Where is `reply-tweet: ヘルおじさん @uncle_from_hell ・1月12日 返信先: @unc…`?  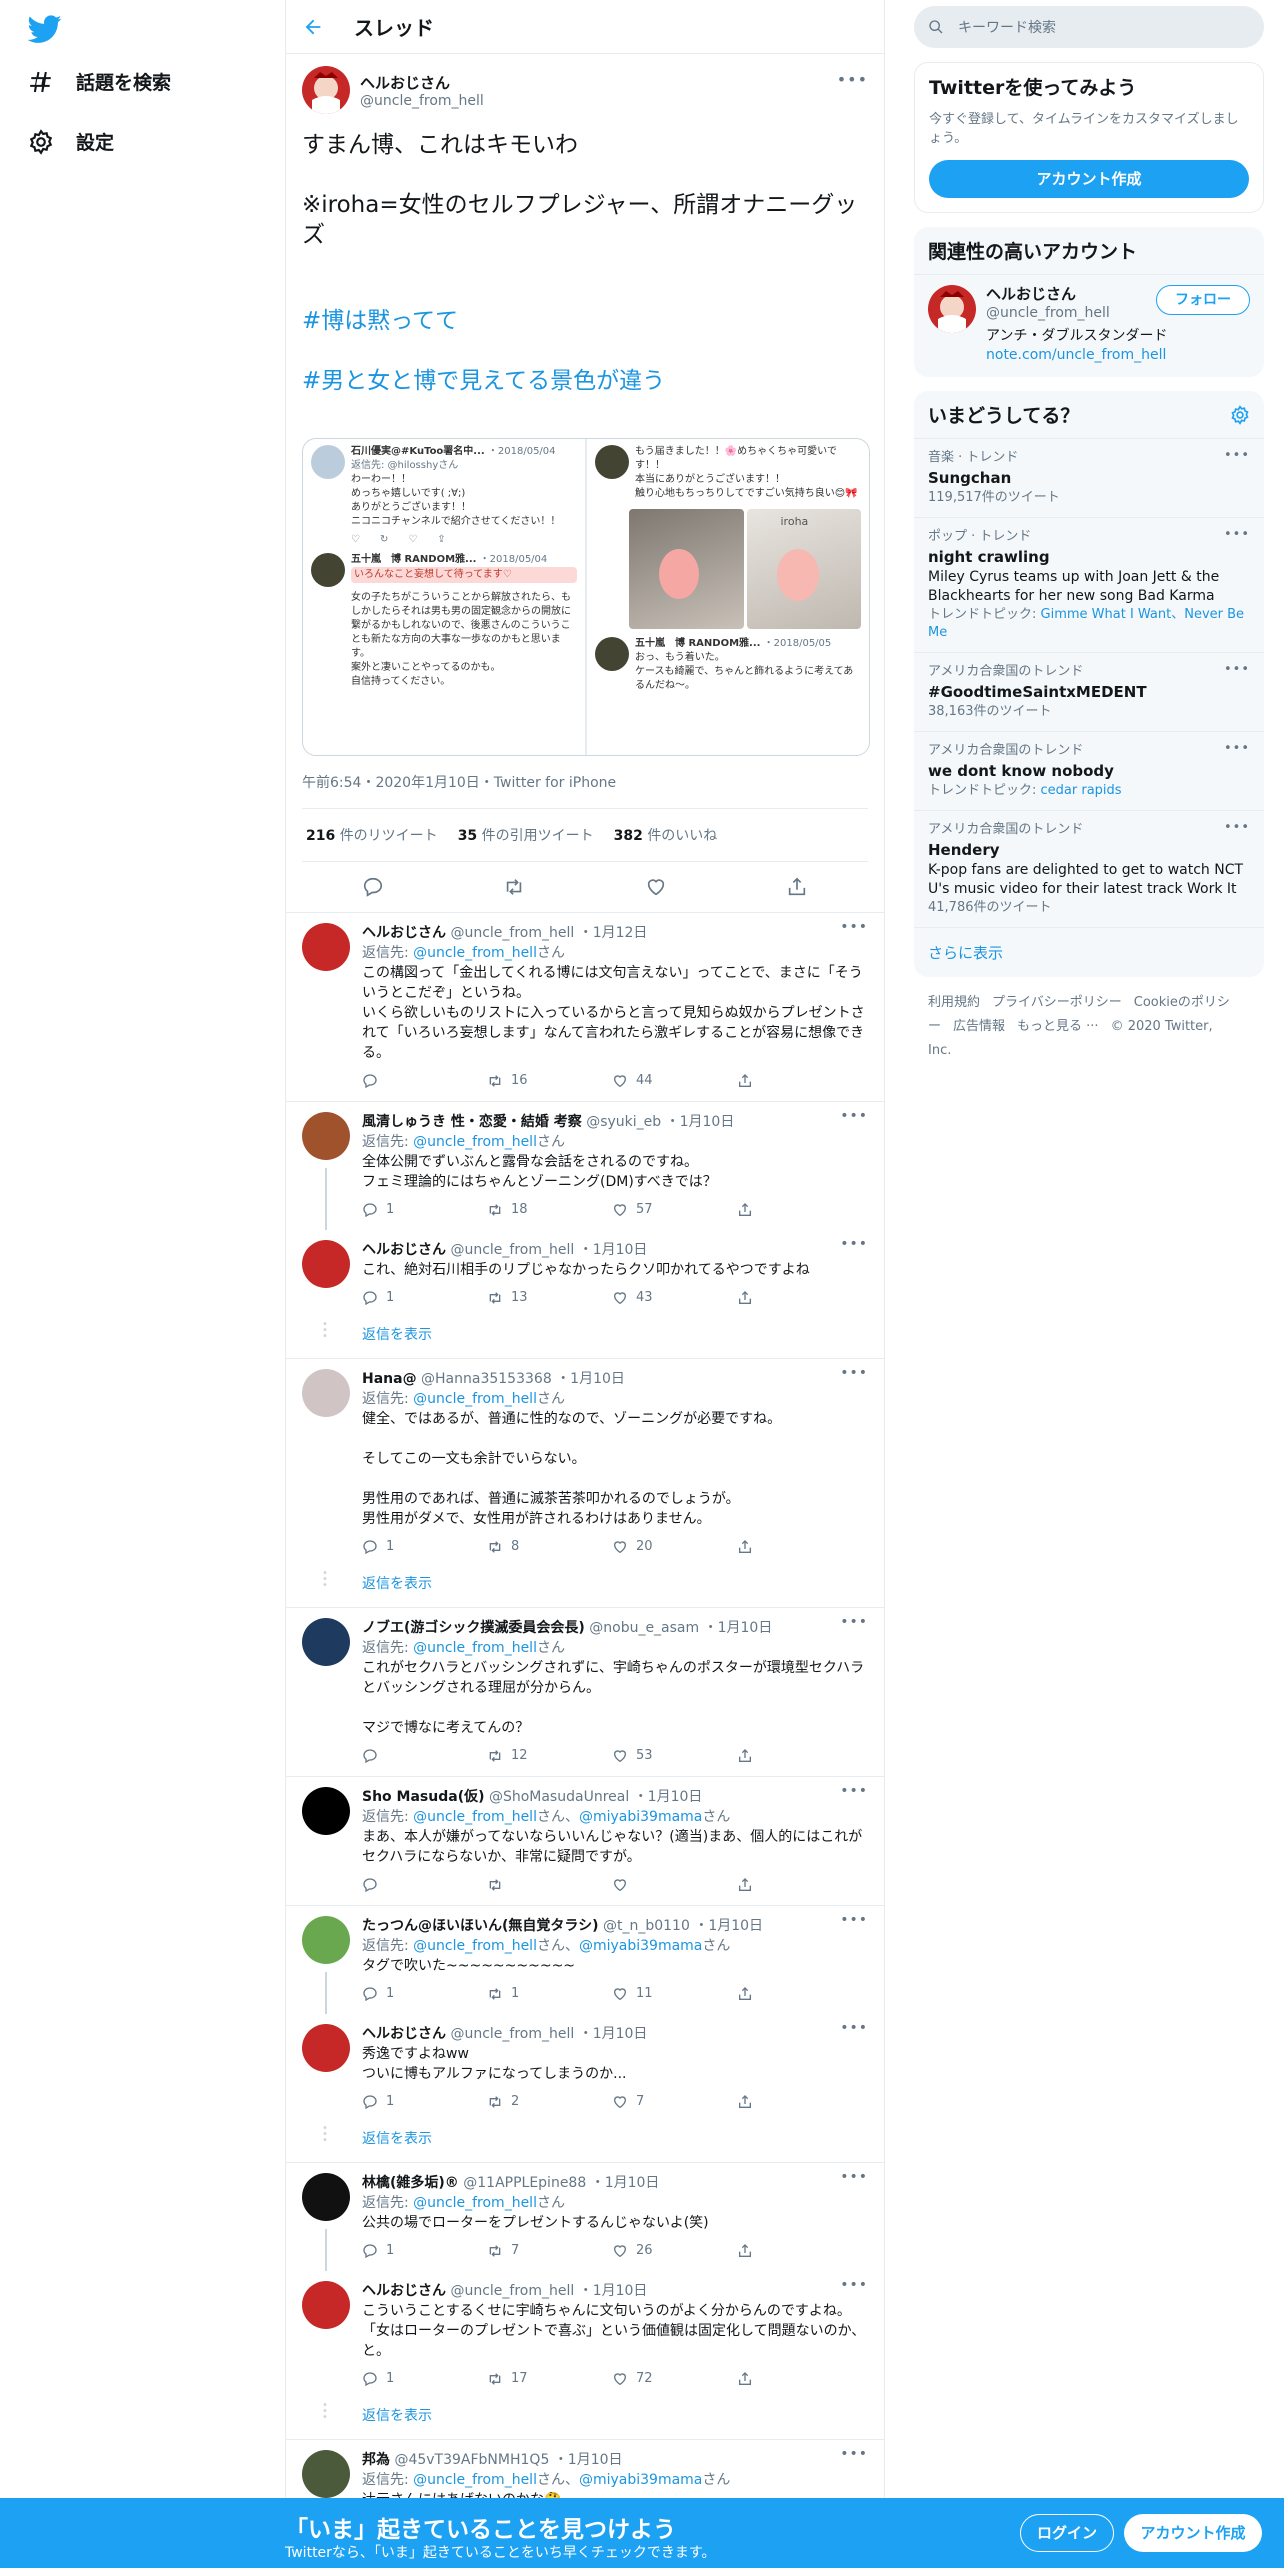
reply-tweet: ヘルおじさん @uncle_from_hell ・1月12日 返信先: @unc… is located at coordinates (585, 1007).